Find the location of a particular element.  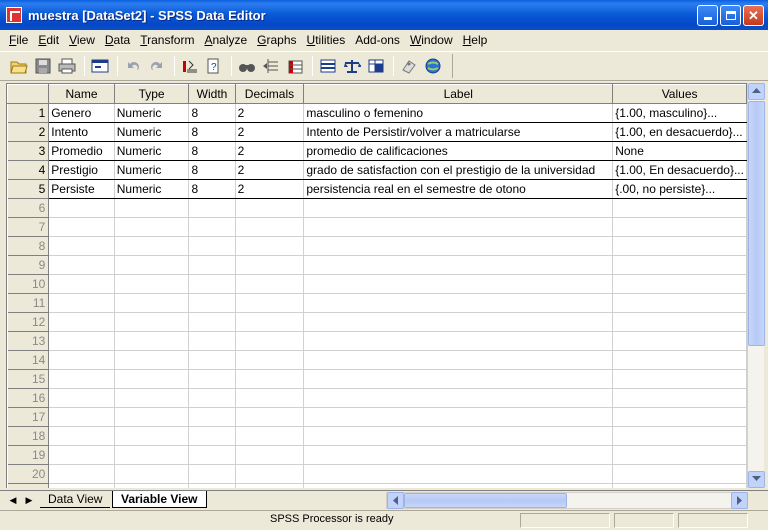

column-header-label: Label is located at coordinates (458, 94).